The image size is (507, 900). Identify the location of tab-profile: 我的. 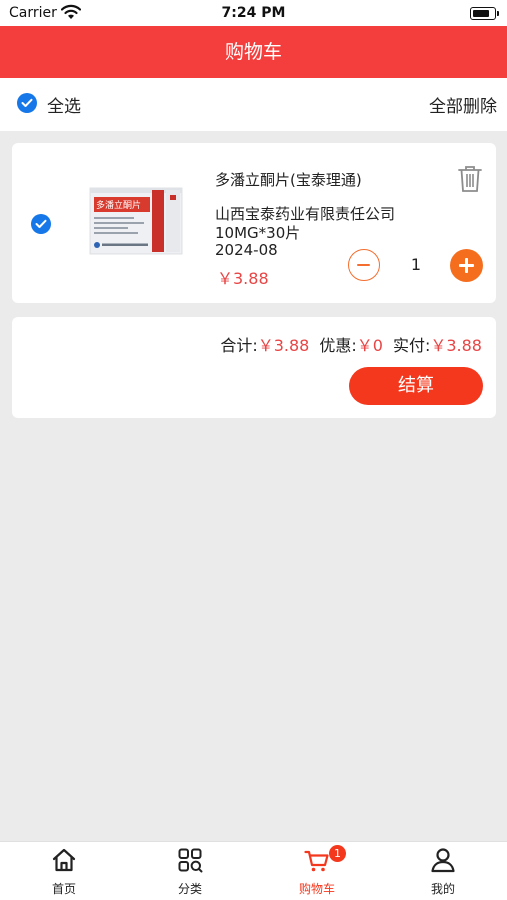
(443, 871).